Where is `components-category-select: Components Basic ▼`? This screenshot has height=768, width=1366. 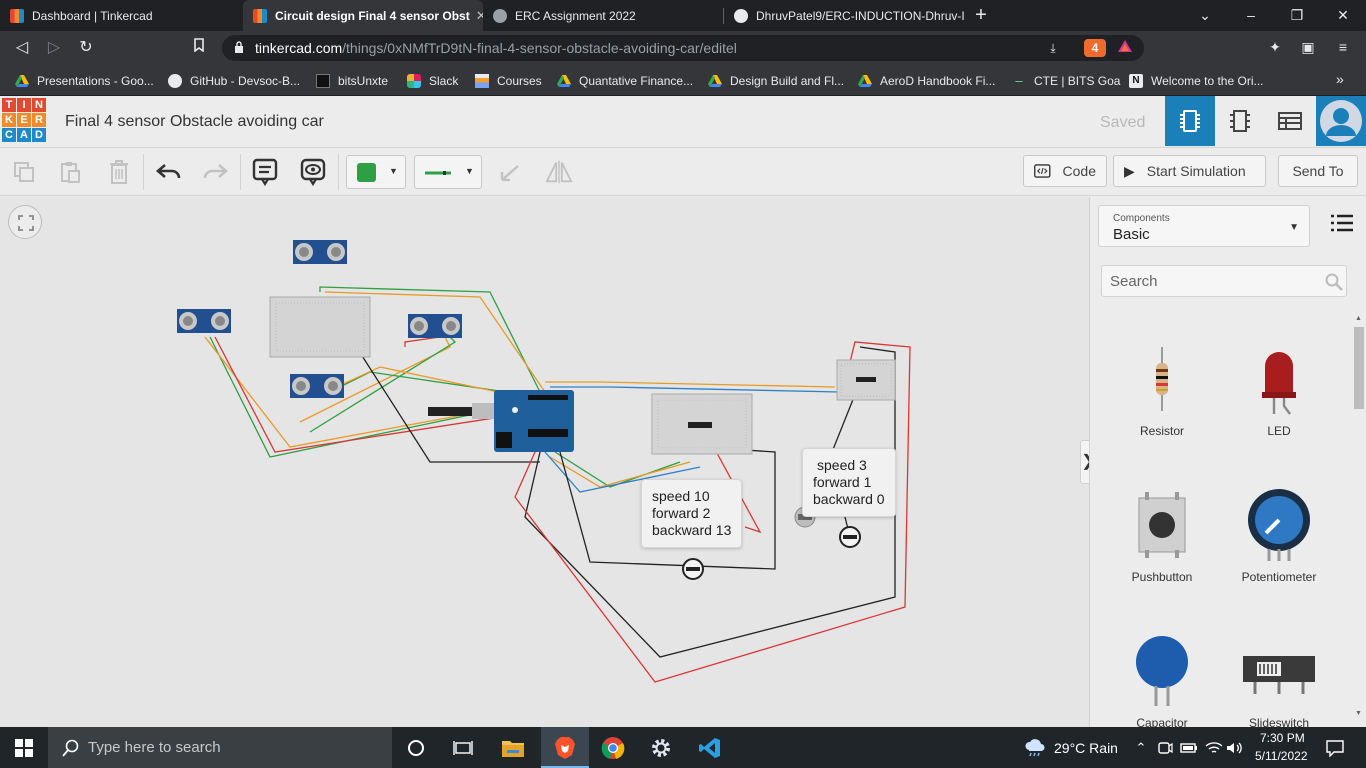 components-category-select: Components Basic ▼ is located at coordinates (1204, 226).